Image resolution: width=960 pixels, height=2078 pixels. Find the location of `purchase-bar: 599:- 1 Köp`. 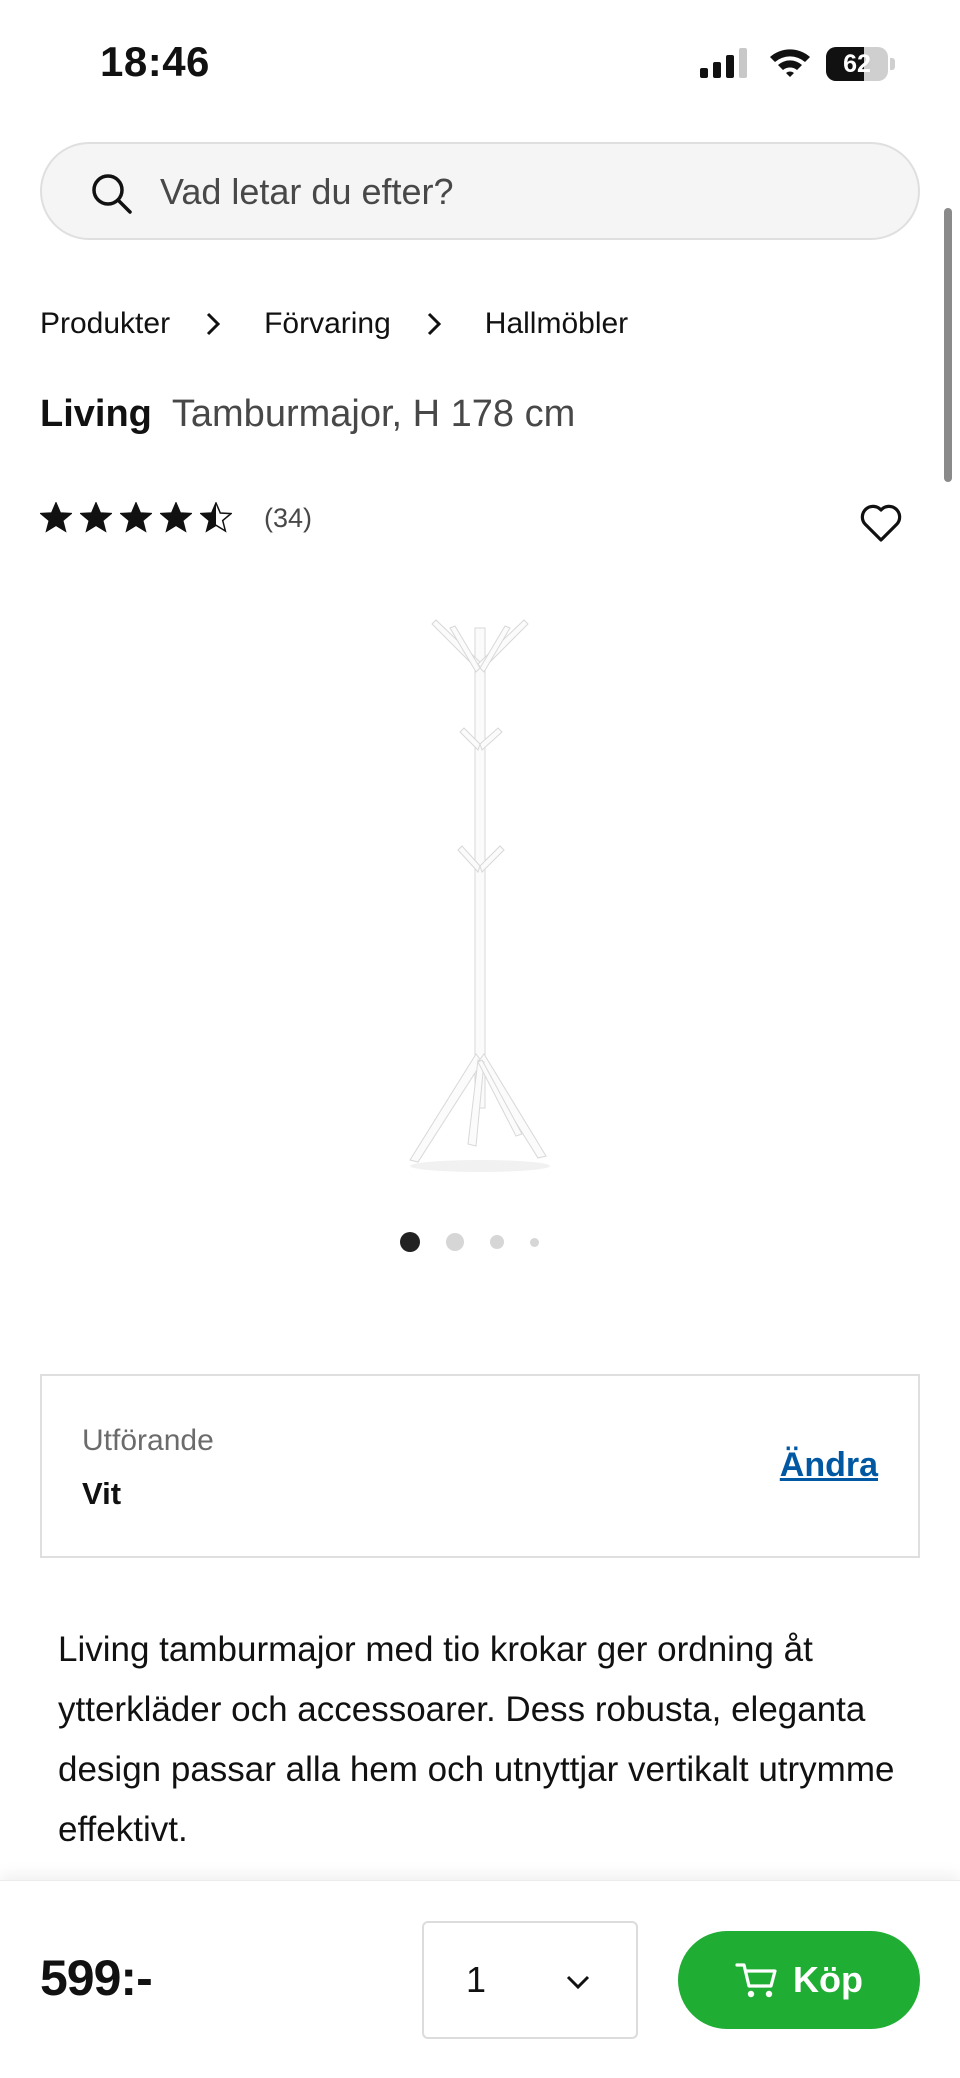

purchase-bar: 599:- 1 Köp is located at coordinates (480, 1979).